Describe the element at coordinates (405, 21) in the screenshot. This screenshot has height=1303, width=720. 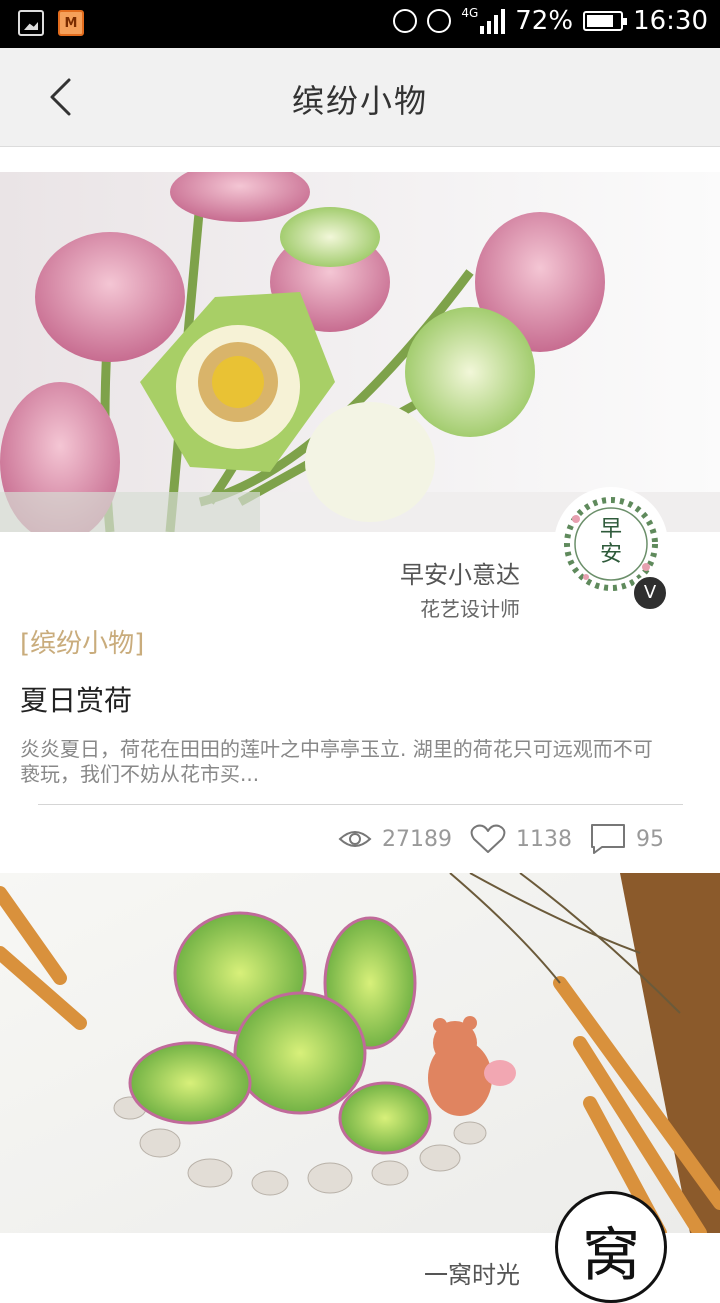
I see `no-sim-icon` at that location.